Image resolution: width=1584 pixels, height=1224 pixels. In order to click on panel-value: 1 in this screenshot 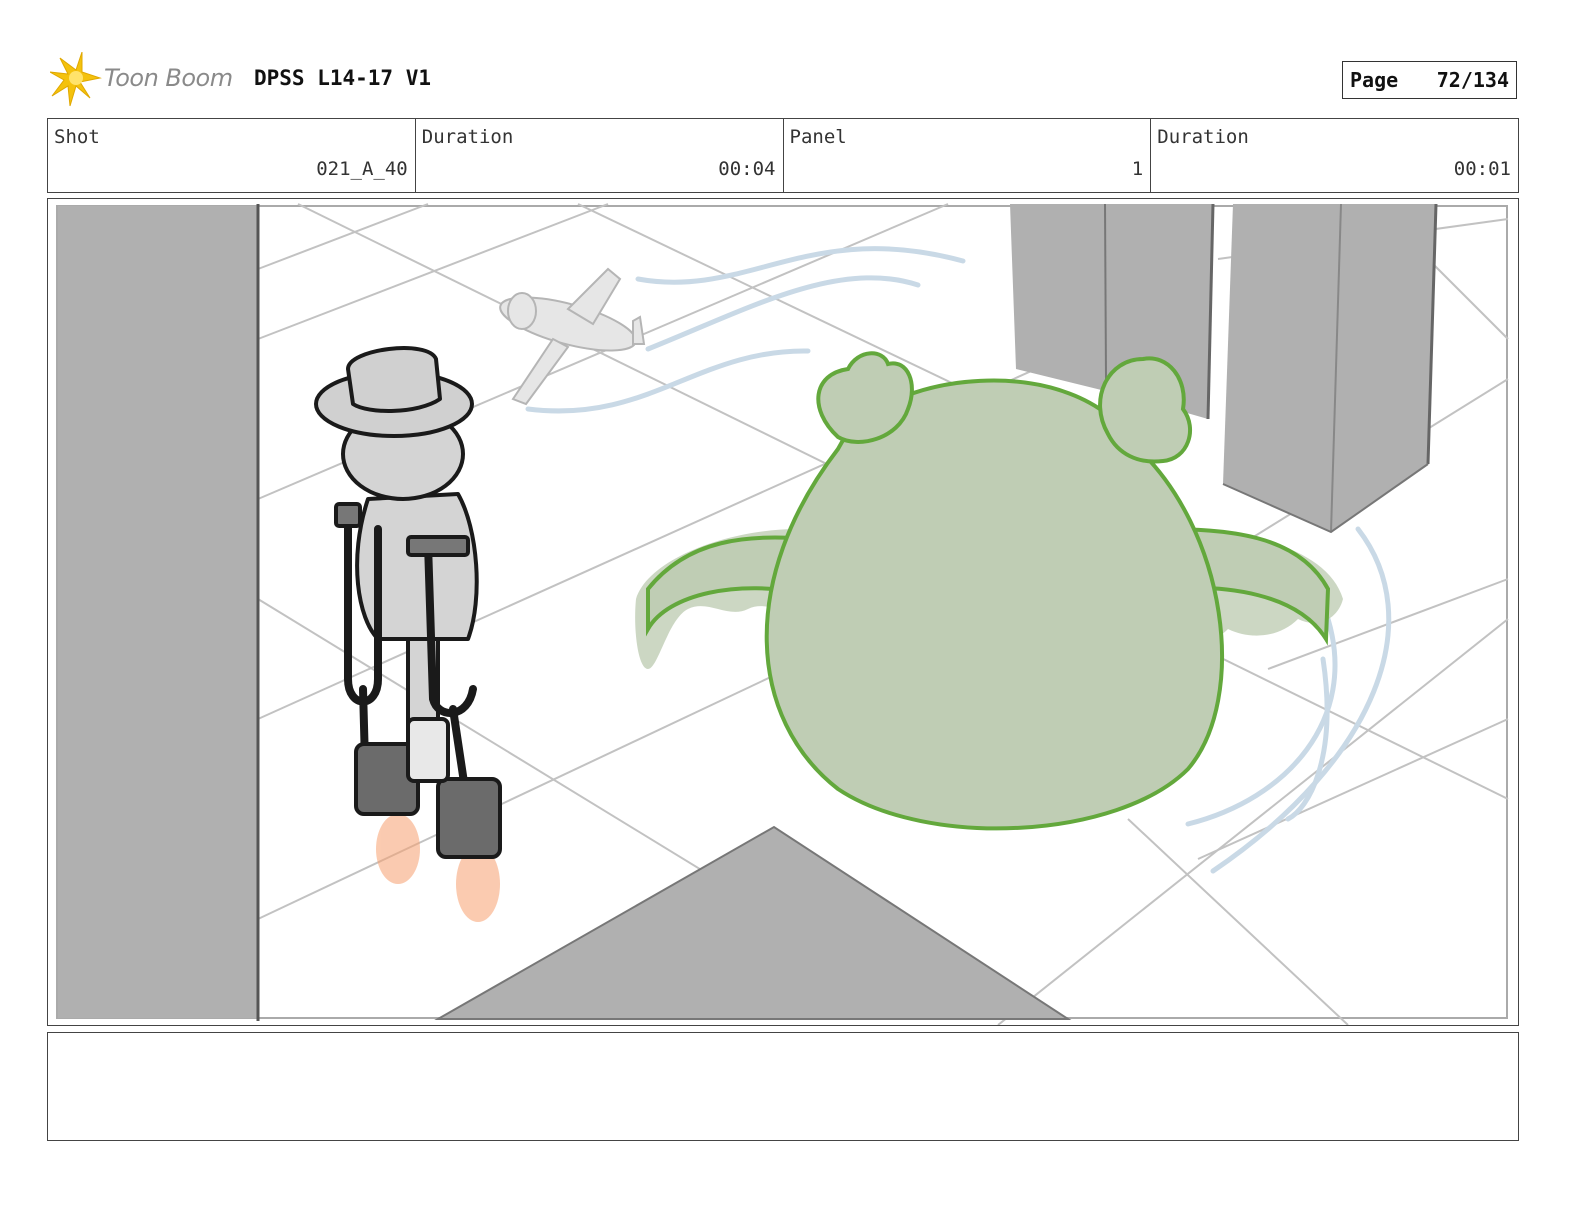, I will do `click(1137, 169)`.